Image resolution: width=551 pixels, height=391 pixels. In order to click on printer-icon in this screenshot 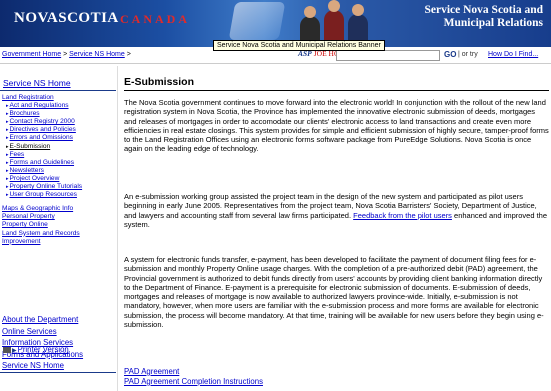, I will do `click(7, 349)`.